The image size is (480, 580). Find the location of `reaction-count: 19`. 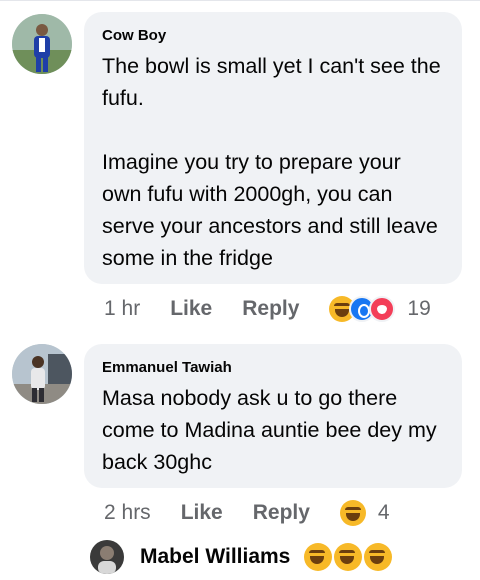

reaction-count: 19 is located at coordinates (419, 308).